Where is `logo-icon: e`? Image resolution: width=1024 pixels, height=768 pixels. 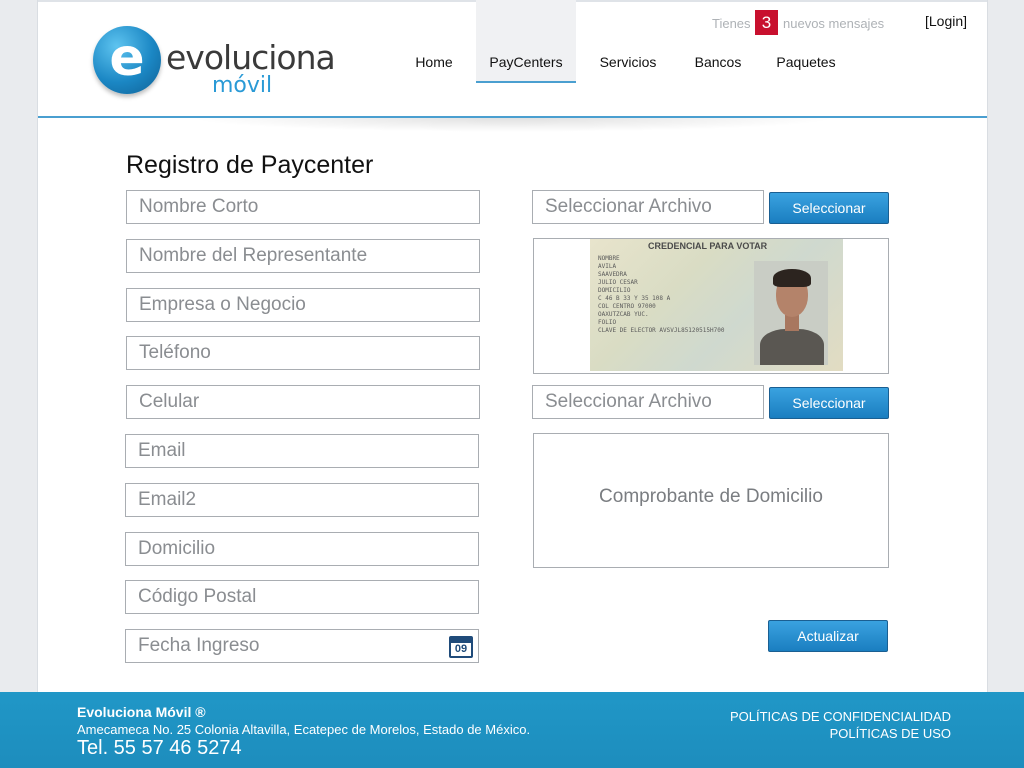
logo-icon: e is located at coordinates (127, 60).